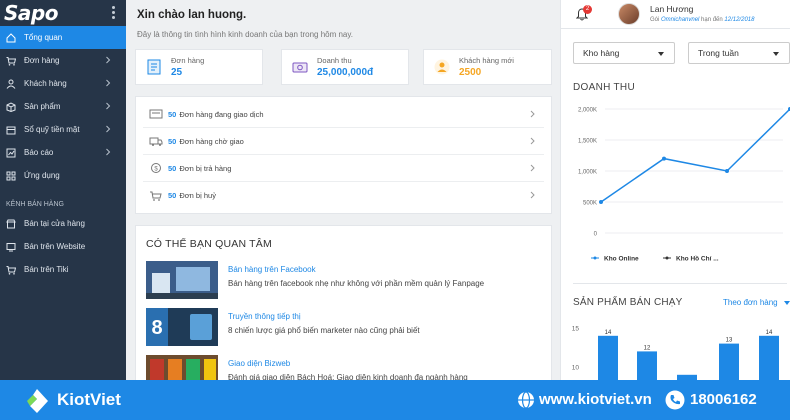 The height and width of the screenshot is (420, 790). What do you see at coordinates (11, 153) in the screenshot?
I see `chart-icon` at bounding box center [11, 153].